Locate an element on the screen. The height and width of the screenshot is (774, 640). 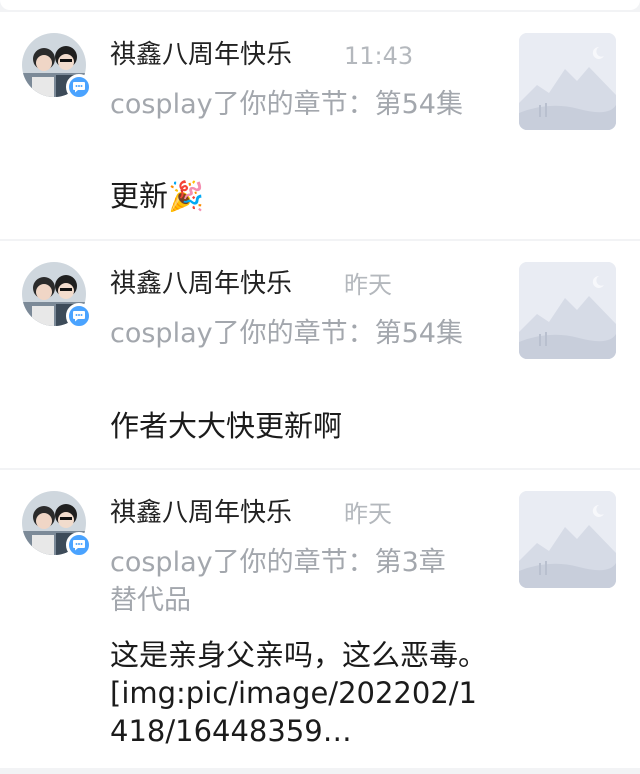
timestamp: 11:43 is located at coordinates (379, 56).